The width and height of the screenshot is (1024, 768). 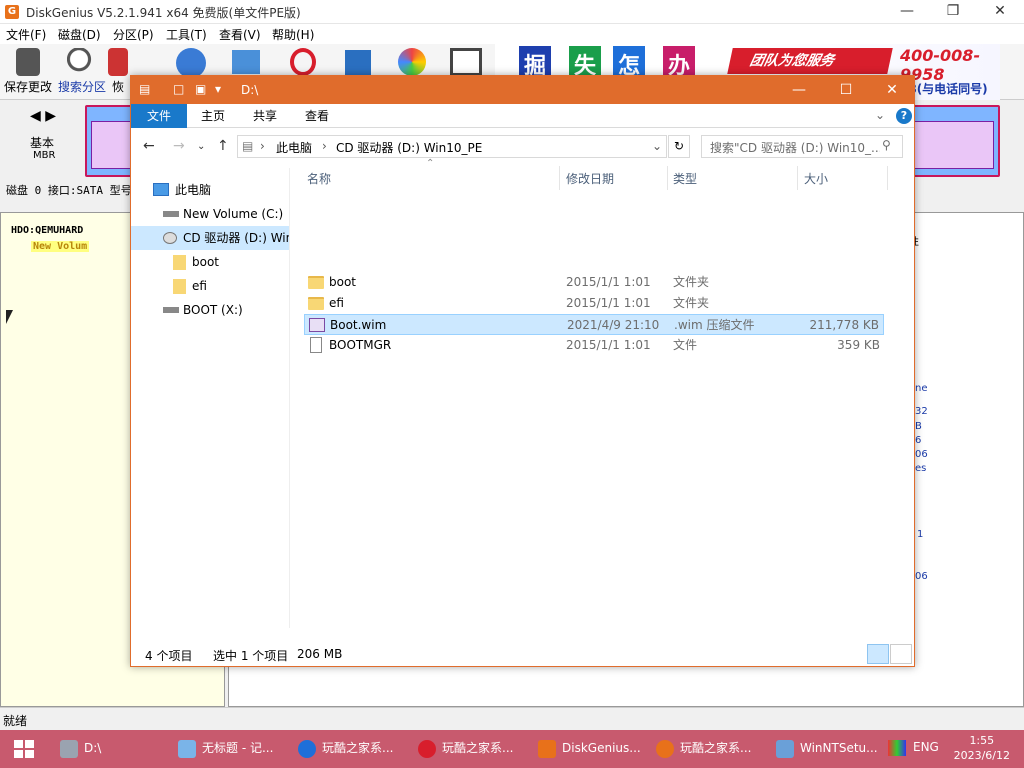 What do you see at coordinates (145, 89) in the screenshot?
I see `drive-title-icon: ▤` at bounding box center [145, 89].